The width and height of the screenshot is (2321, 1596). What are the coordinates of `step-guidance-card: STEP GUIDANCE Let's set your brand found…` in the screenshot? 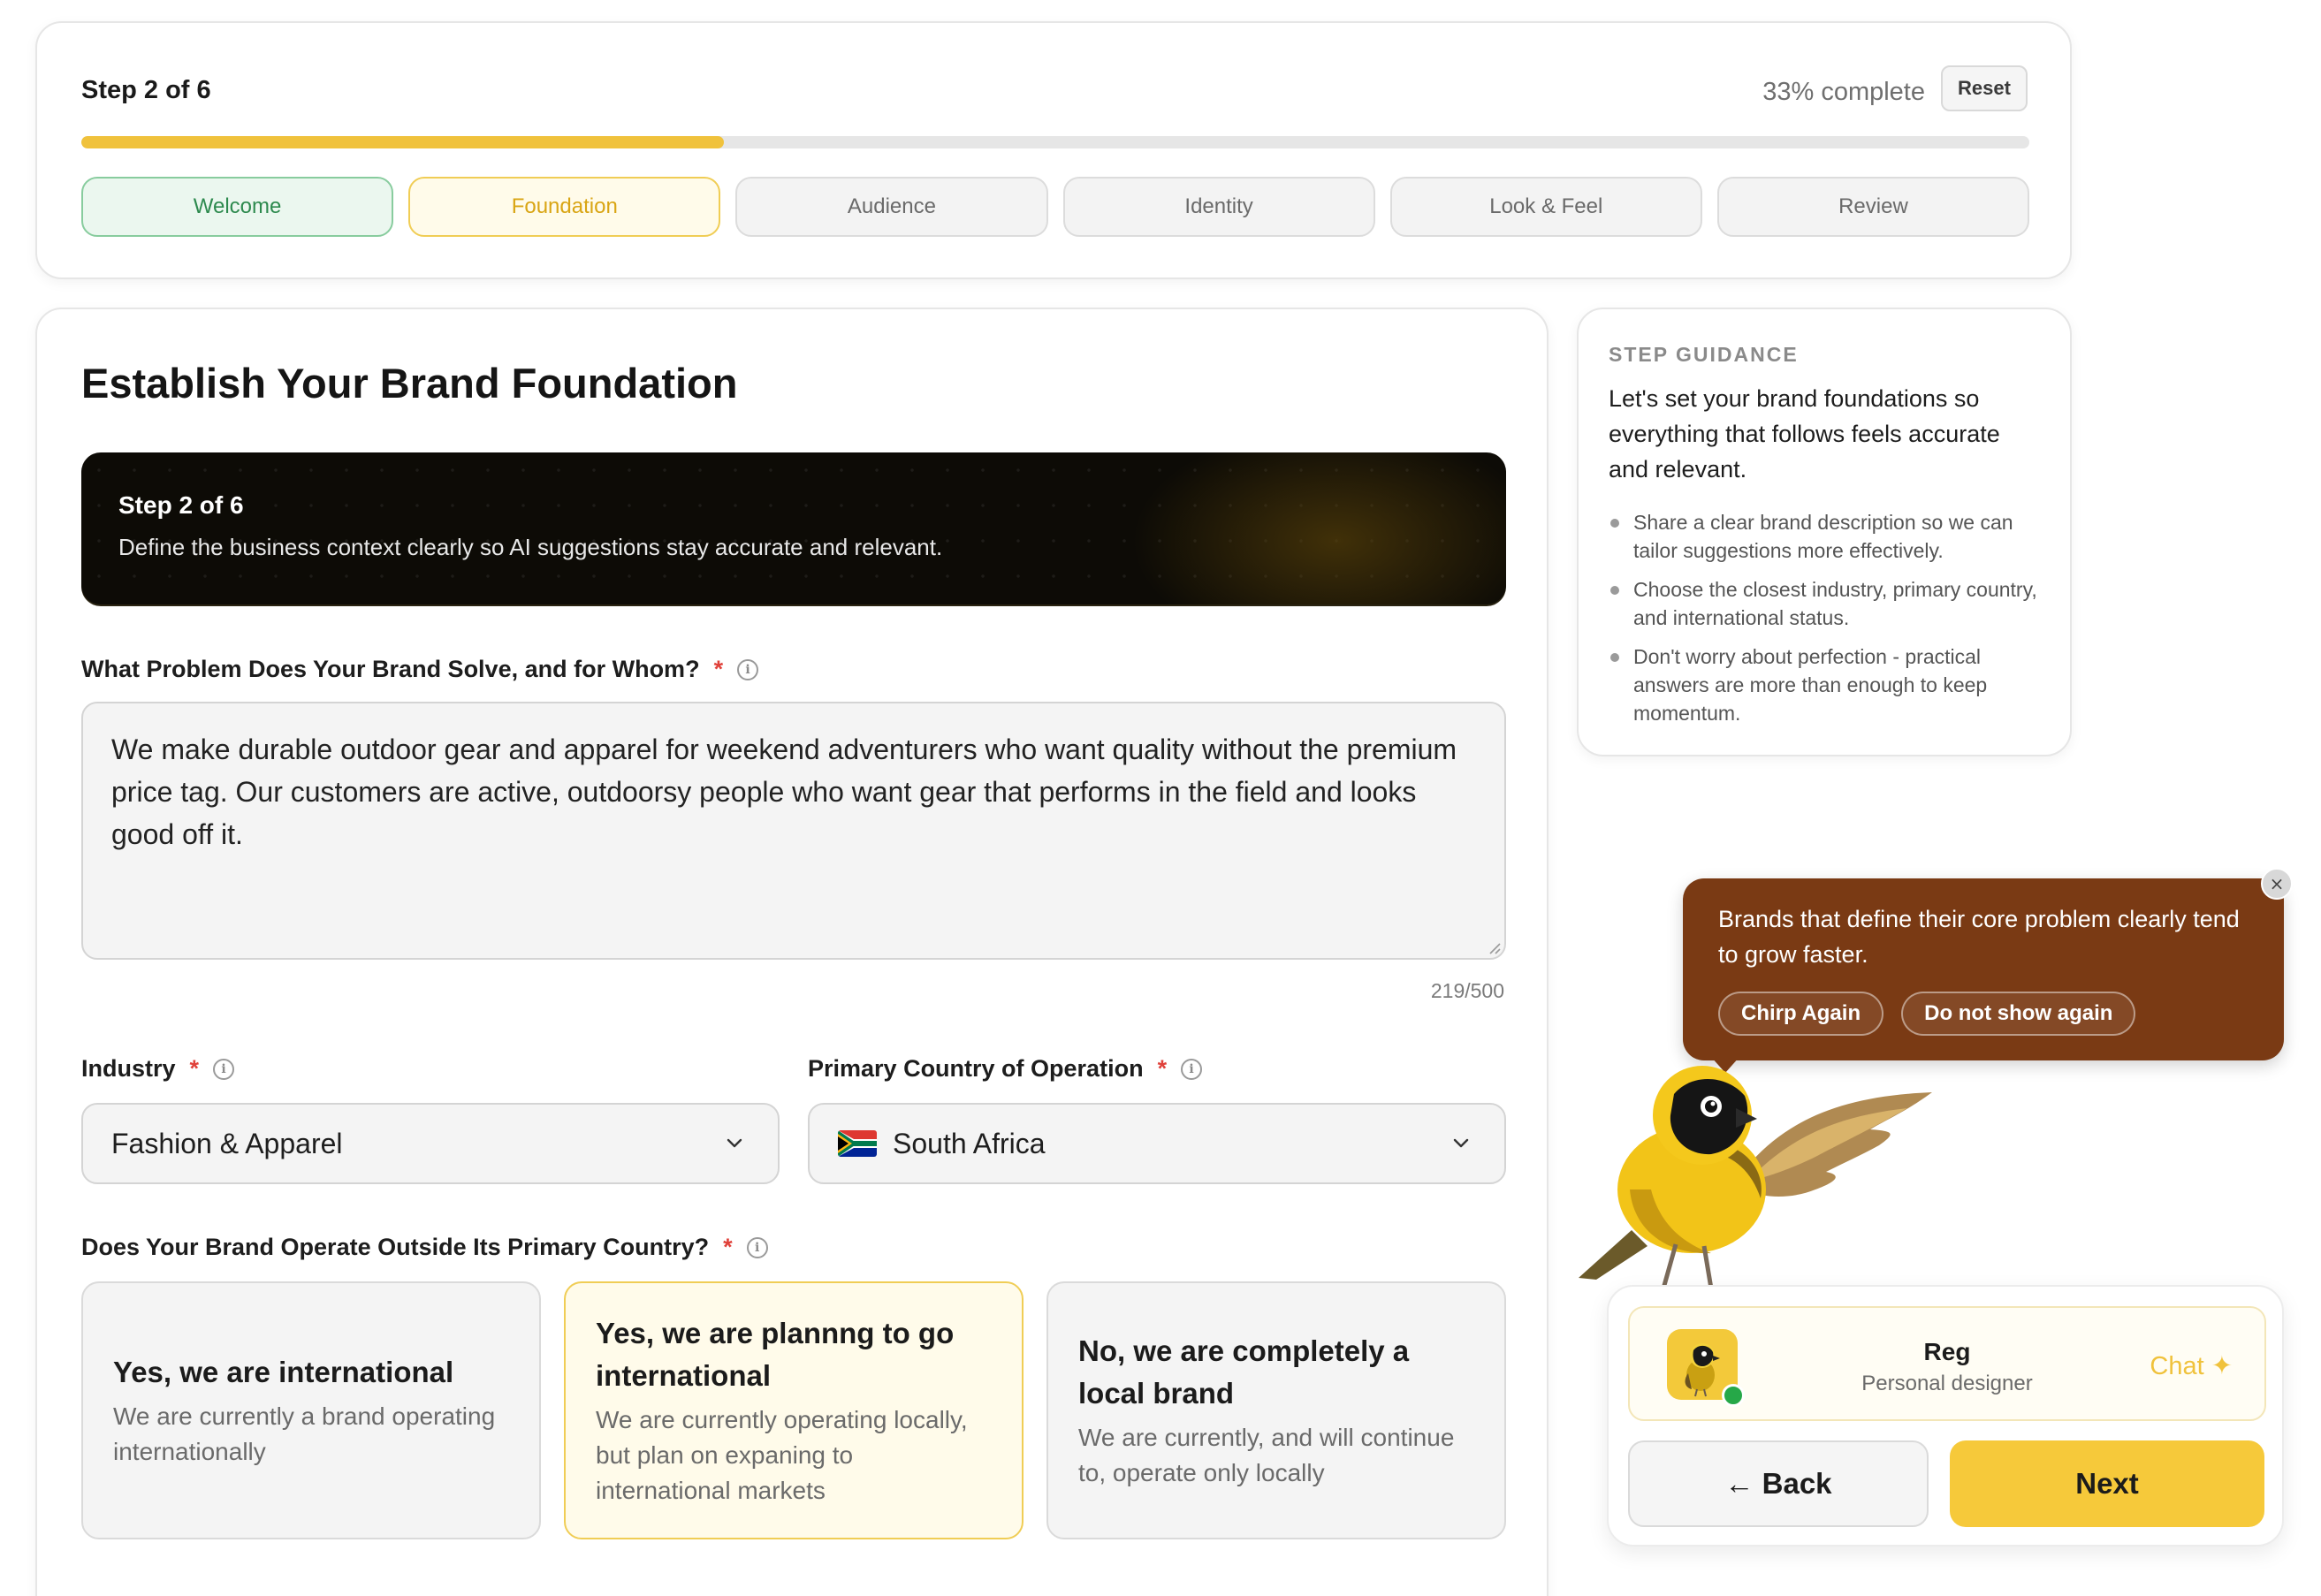 It's located at (1824, 532).